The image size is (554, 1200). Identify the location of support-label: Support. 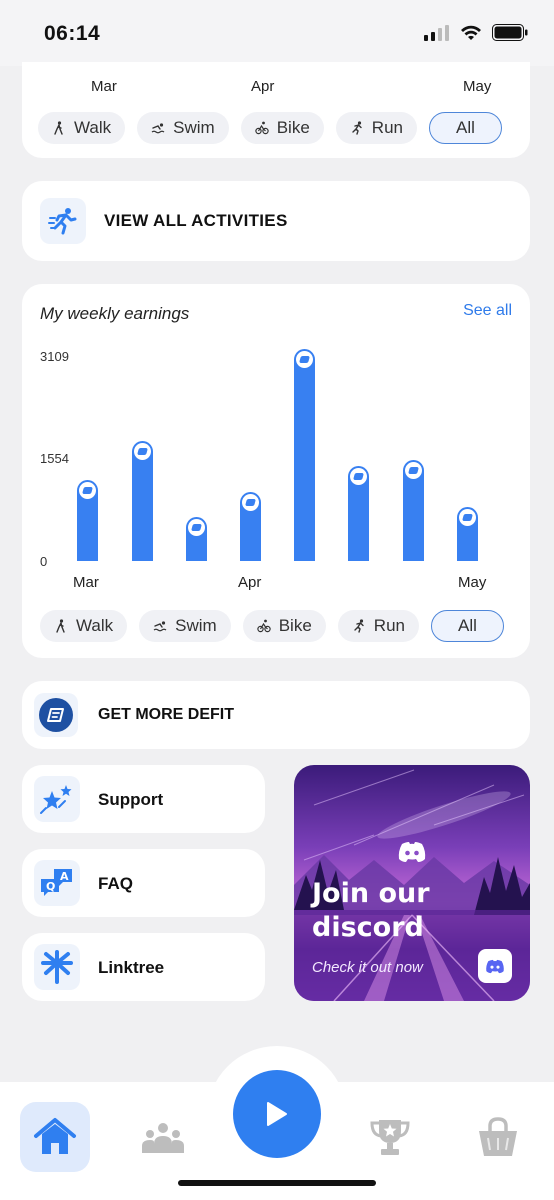
(131, 799).